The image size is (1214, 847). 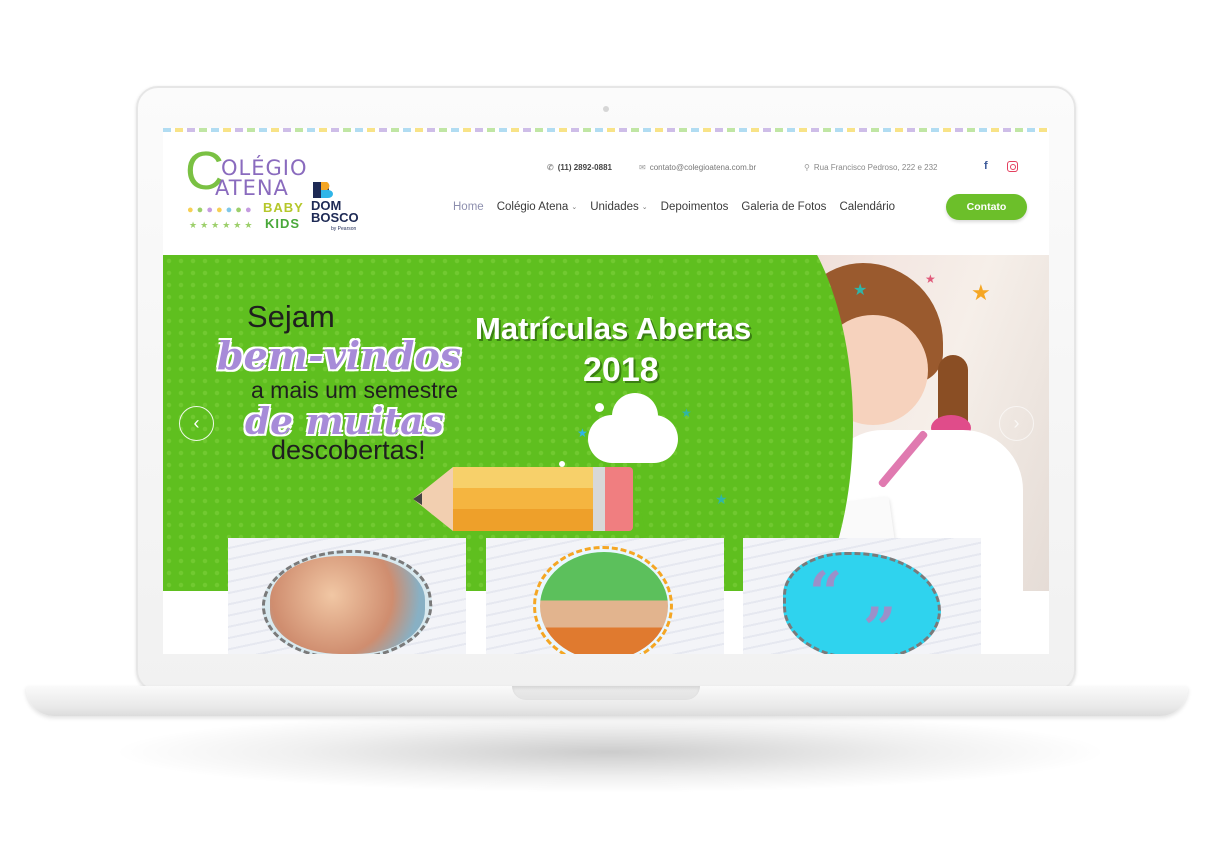 What do you see at coordinates (703, 167) in the screenshot?
I see `email-text: contato@colegioatena.com.br` at bounding box center [703, 167].